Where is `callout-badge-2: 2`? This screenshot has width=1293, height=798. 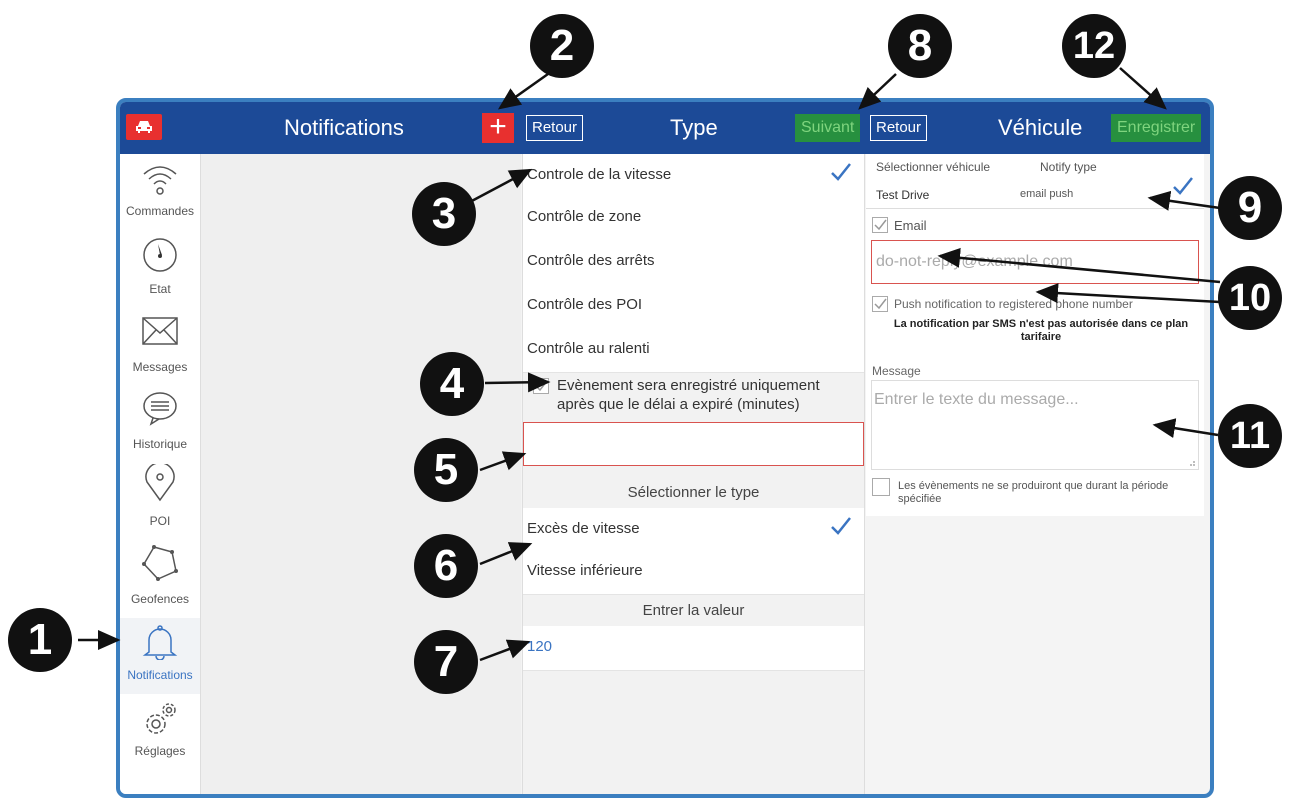
callout-badge-2: 2 is located at coordinates (562, 46).